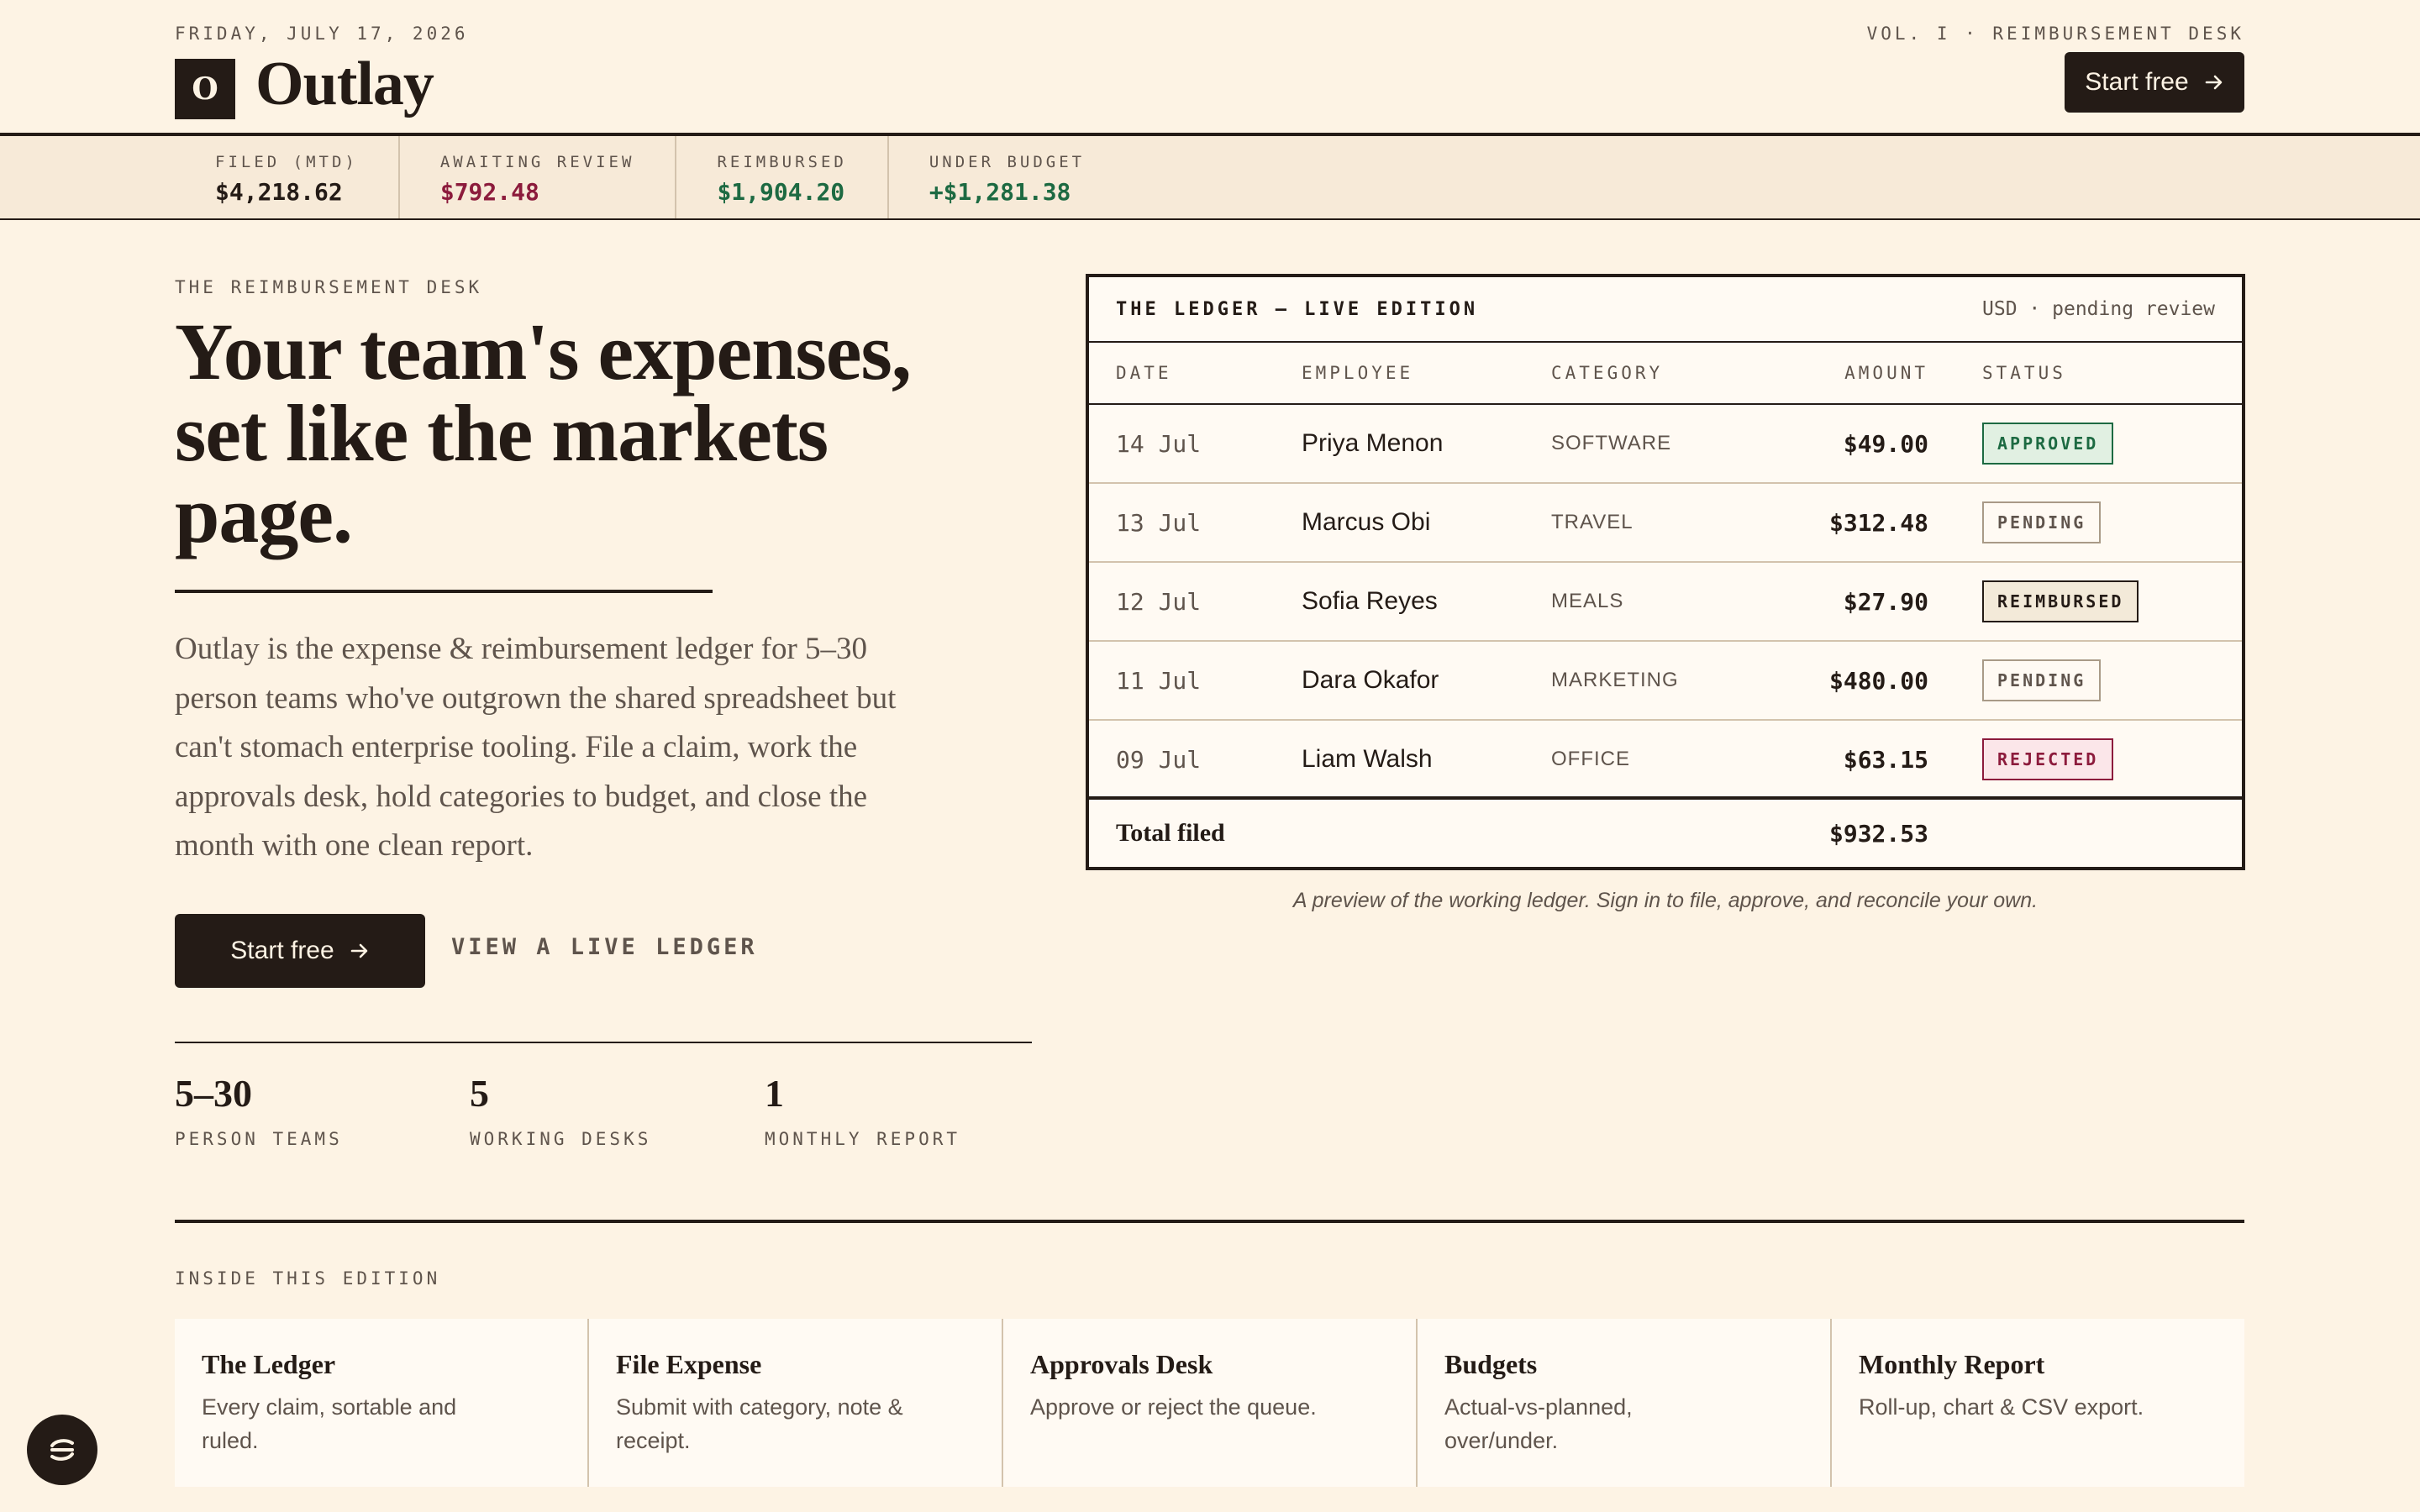  What do you see at coordinates (2042, 680) in the screenshot?
I see `status-badge: PENDING` at bounding box center [2042, 680].